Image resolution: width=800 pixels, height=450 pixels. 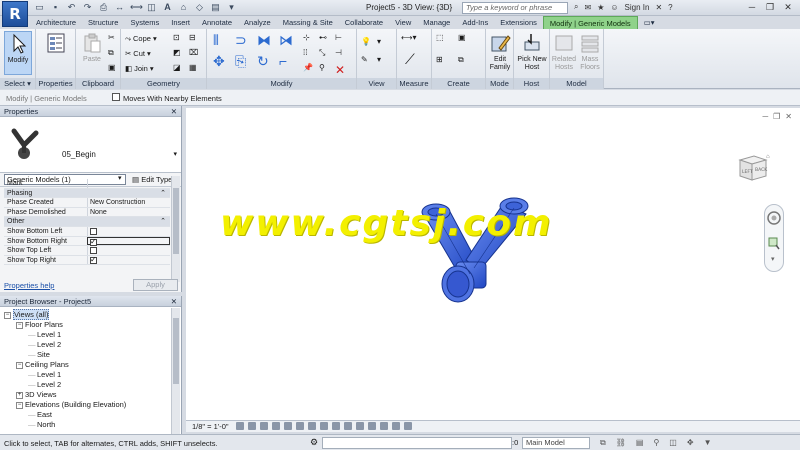 I want to click on render-icon, so click(x=288, y=426).